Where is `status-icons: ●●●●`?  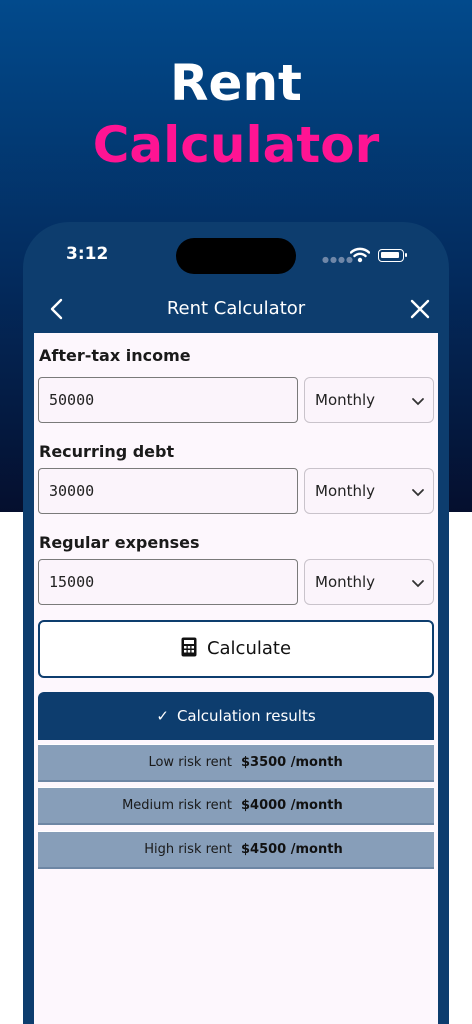 status-icons: ●●●● is located at coordinates (367, 256).